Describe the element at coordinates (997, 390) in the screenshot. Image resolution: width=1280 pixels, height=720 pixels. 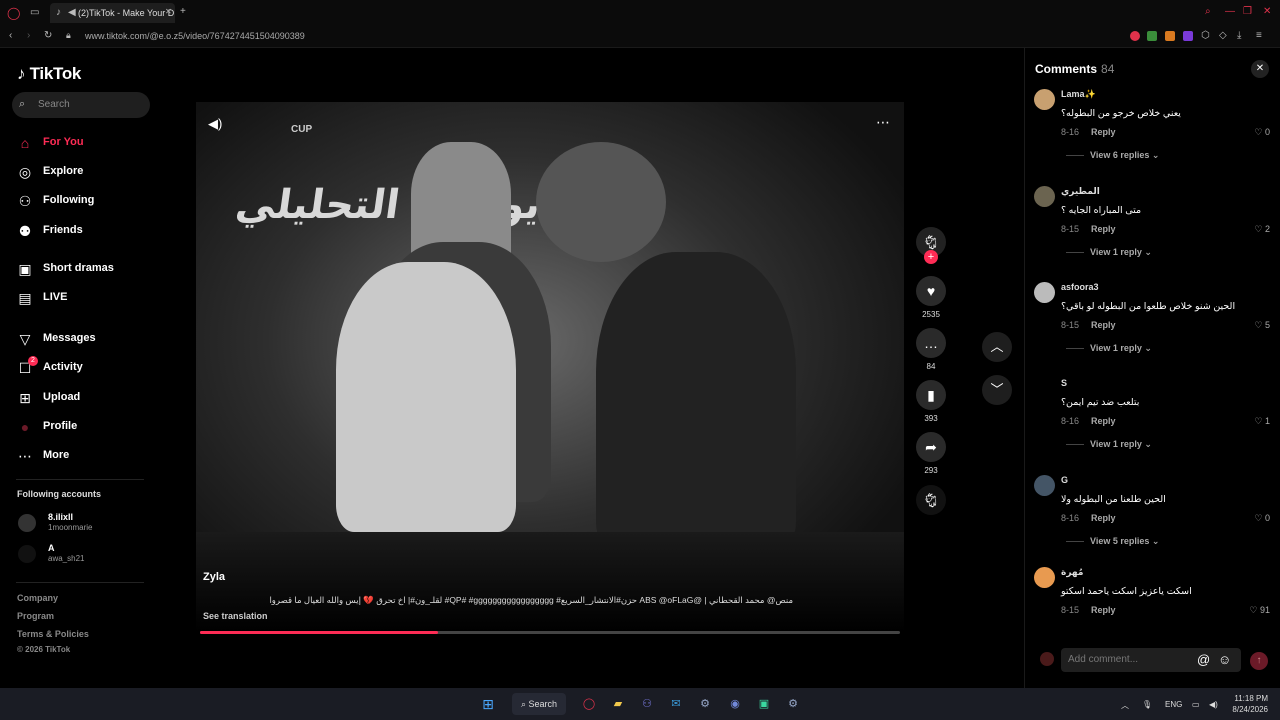
I see `next-video-button: ﹀` at that location.